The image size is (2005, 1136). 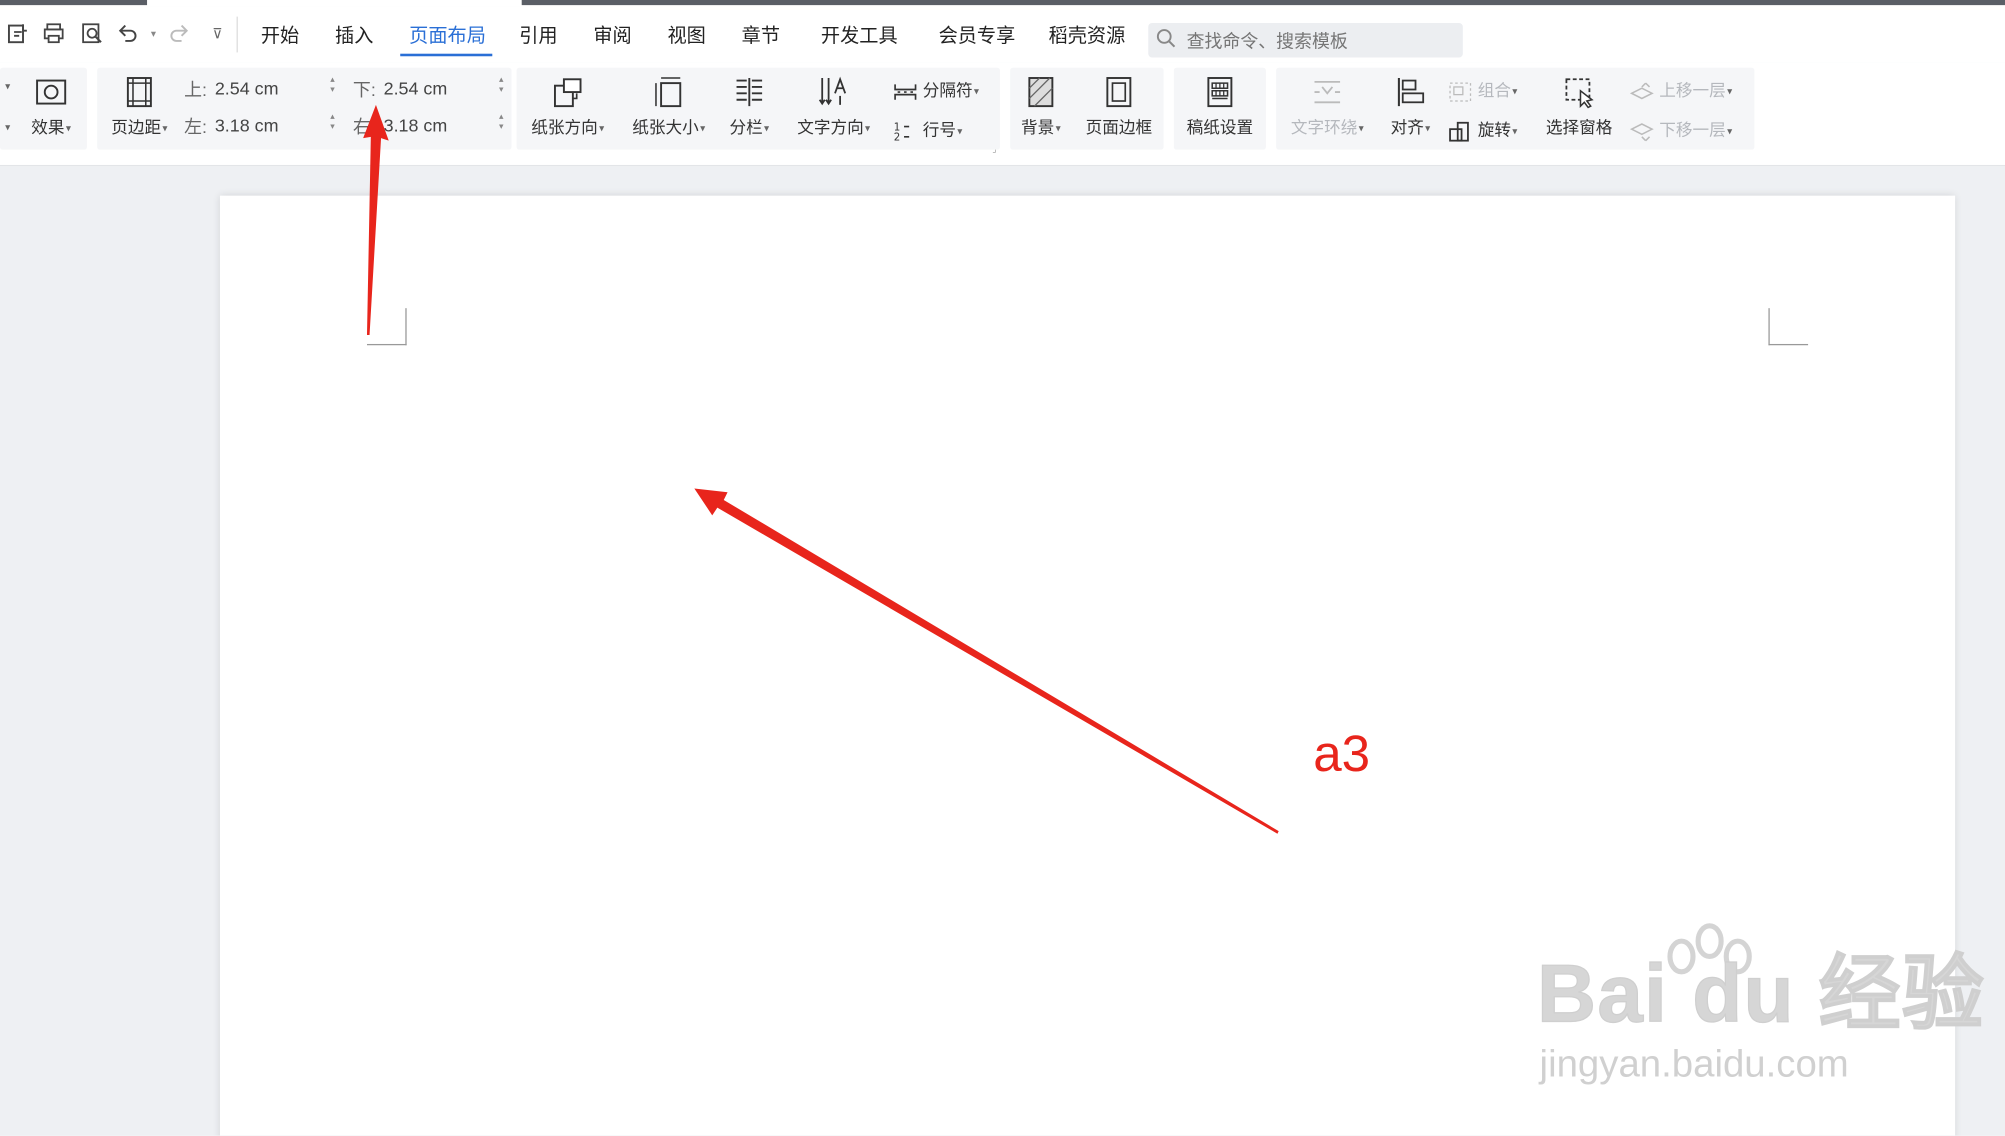 What do you see at coordinates (376, 220) in the screenshot?
I see `arrow-to-margin-field` at bounding box center [376, 220].